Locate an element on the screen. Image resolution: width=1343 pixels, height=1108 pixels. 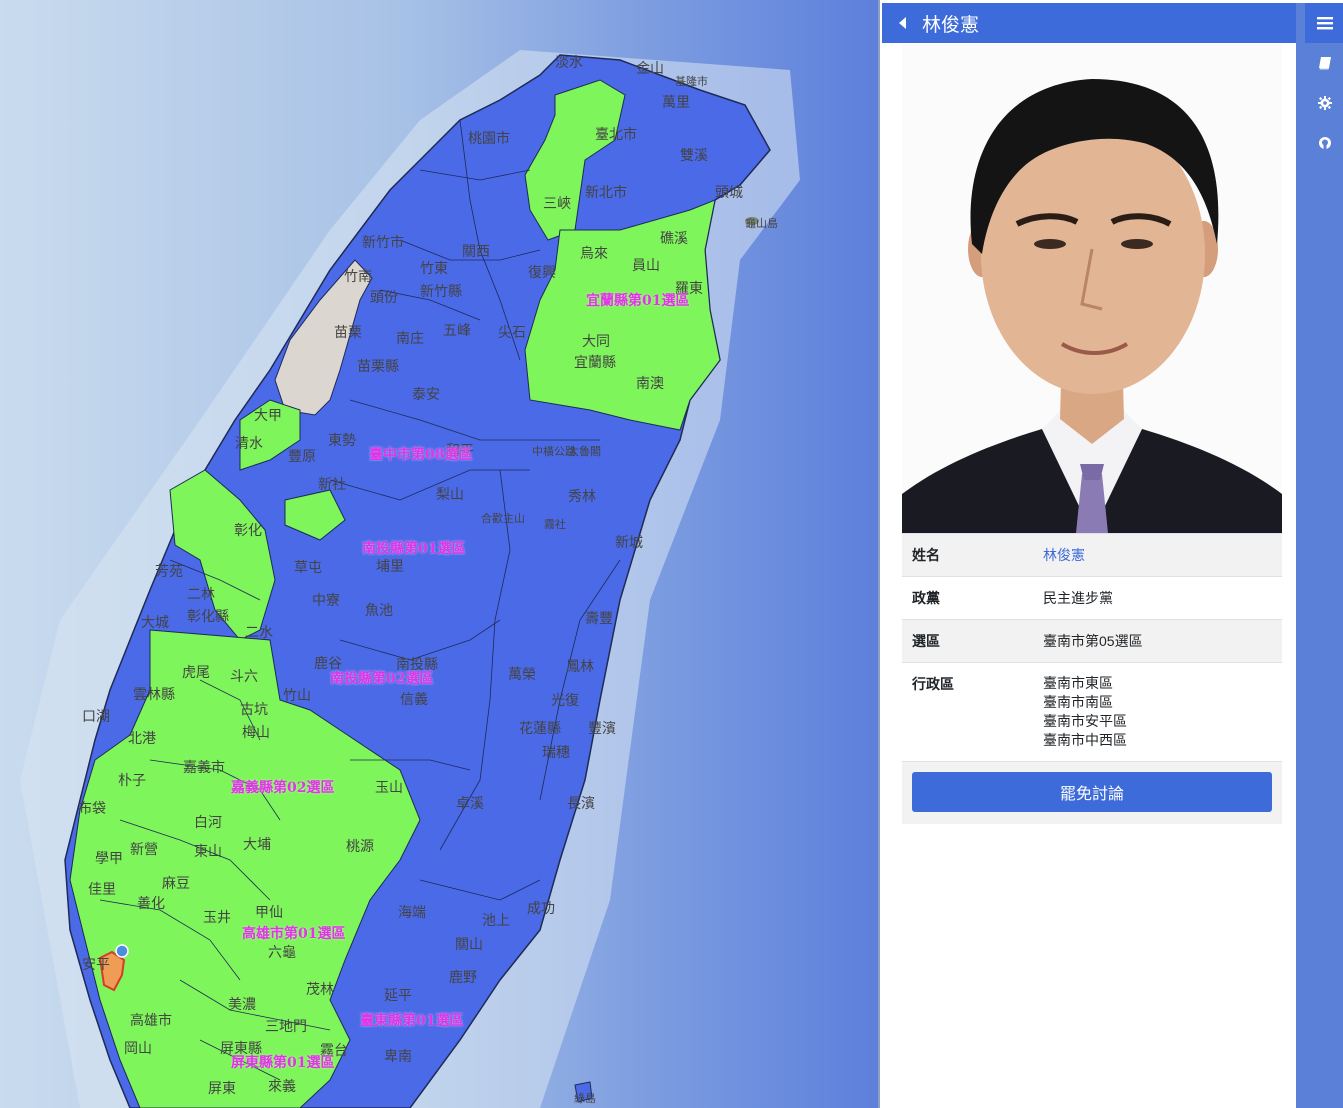
sidebar-title: 林俊憲 is located at coordinates (951, 25).